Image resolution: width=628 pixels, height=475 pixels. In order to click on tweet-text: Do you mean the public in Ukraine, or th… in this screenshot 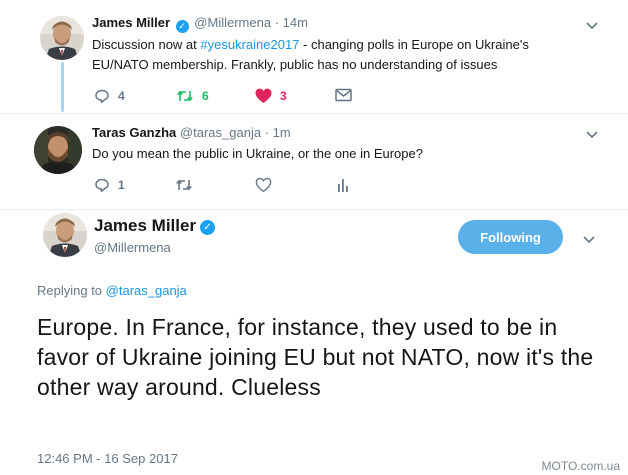, I will do `click(257, 153)`.